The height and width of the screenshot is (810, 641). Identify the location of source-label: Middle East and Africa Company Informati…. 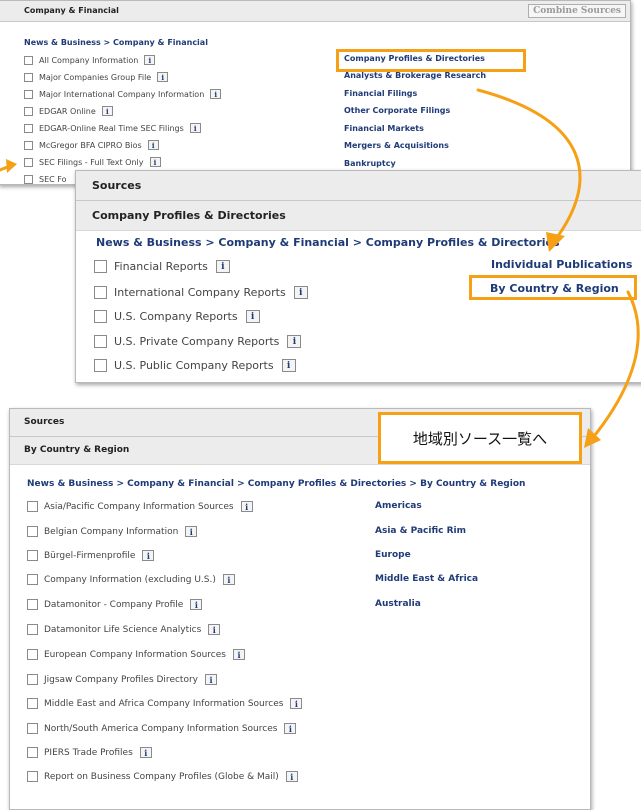
(163, 704).